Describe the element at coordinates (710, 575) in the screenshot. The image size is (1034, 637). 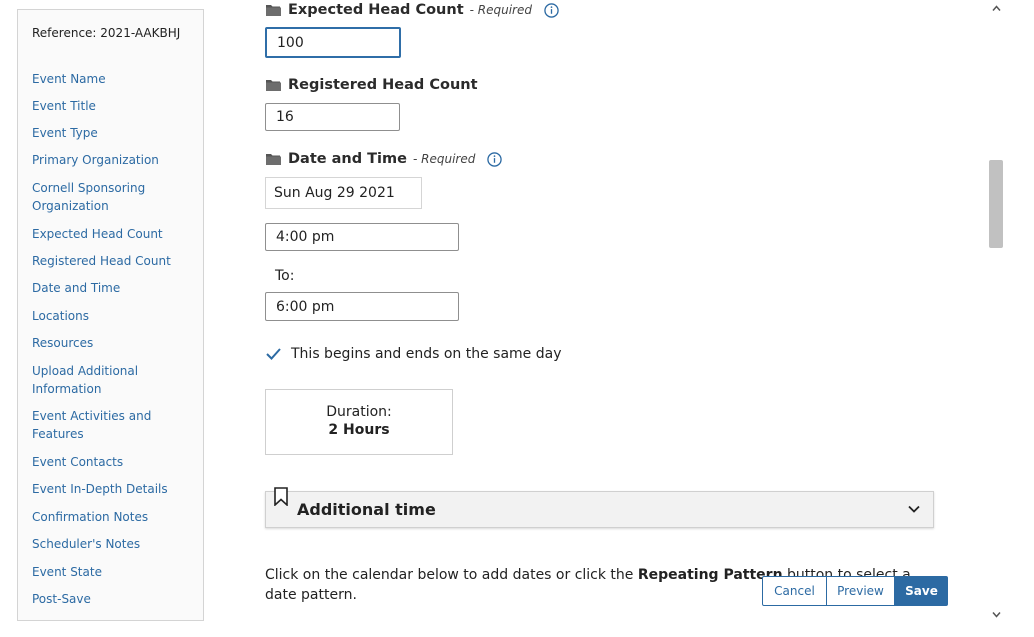
I see `instructions-bold: Repeating Pattern` at that location.